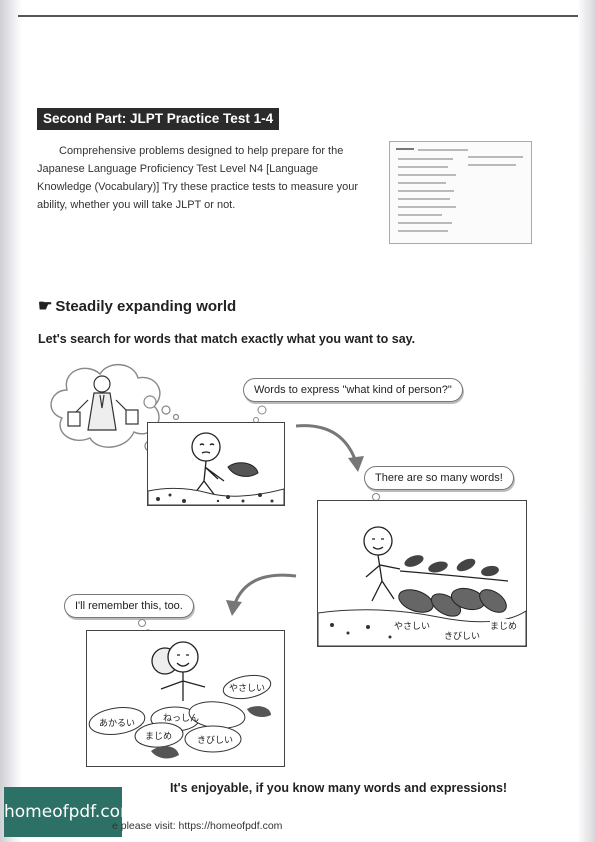 This screenshot has height=842, width=595. Describe the element at coordinates (11, 421) in the screenshot. I see `page-gutter-shadow` at that location.